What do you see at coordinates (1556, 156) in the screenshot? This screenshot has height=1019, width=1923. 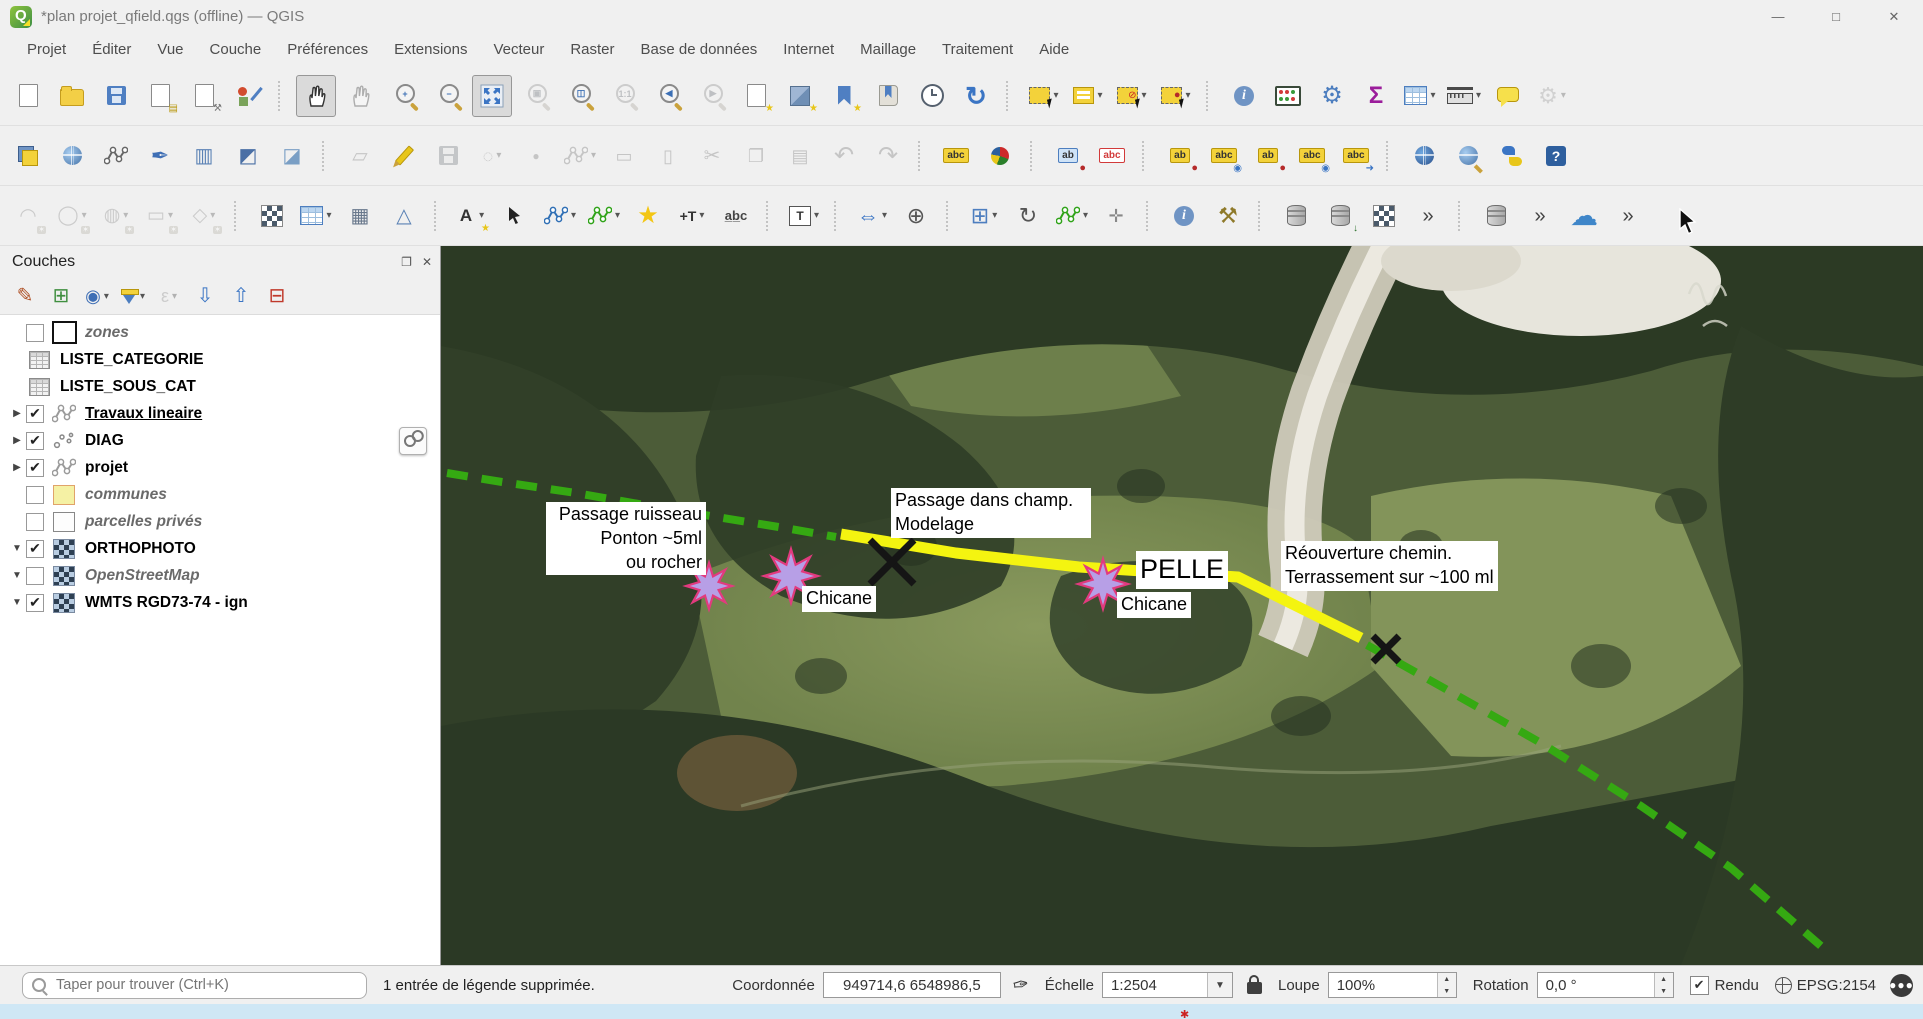 I see `help-contents-button: ?` at bounding box center [1556, 156].